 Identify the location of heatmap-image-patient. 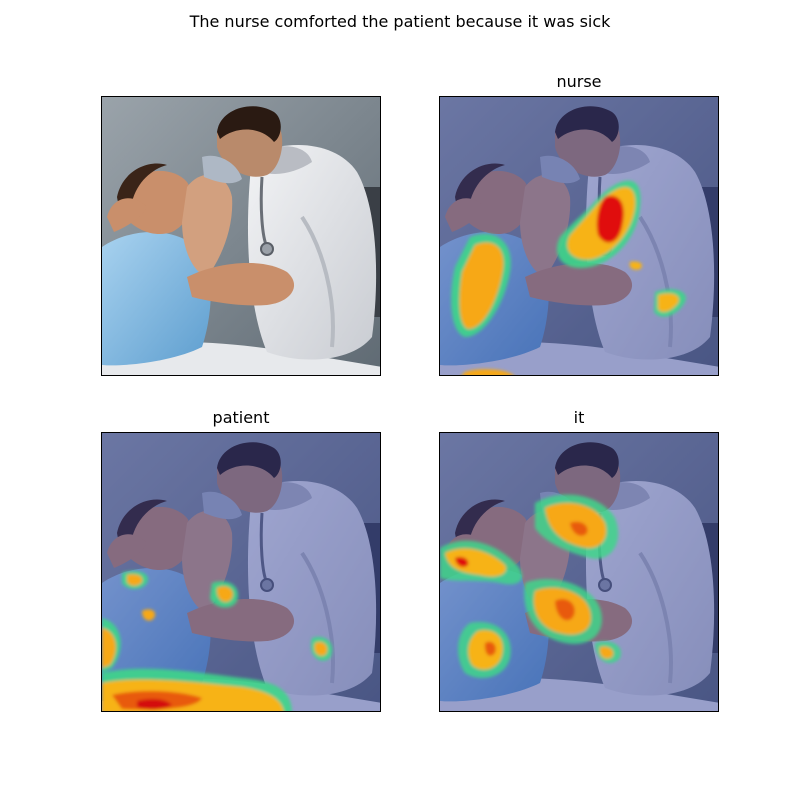
(241, 572).